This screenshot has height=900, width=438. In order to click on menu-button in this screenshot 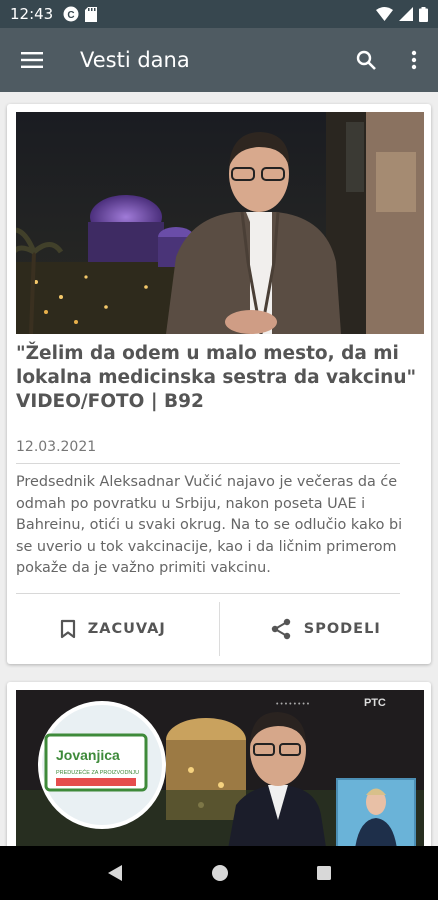, I will do `click(32, 60)`.